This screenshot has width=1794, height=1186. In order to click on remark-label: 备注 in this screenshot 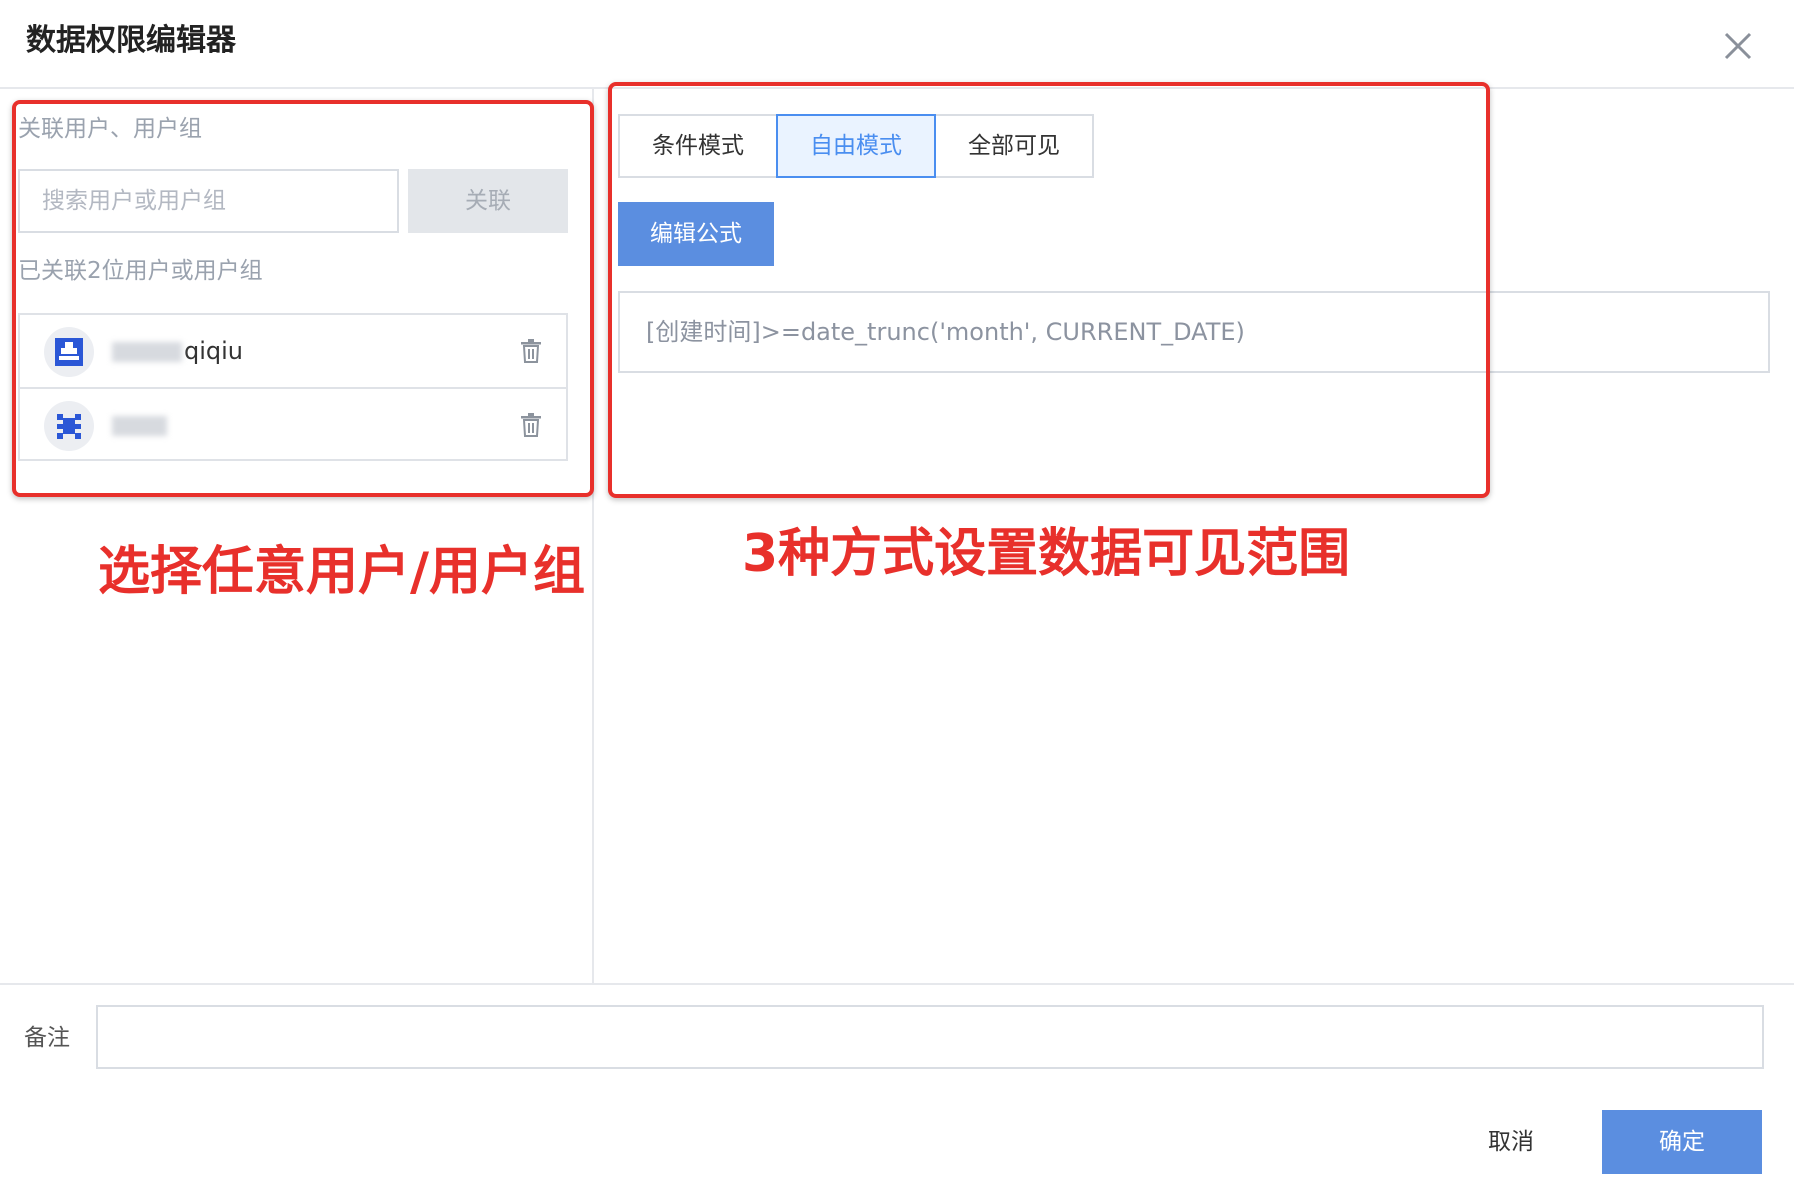, I will do `click(47, 1038)`.